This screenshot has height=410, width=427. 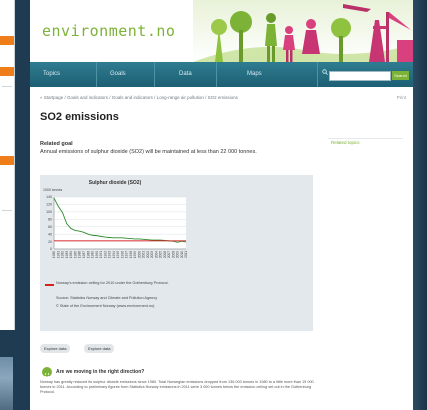 I want to click on chart-y-axis-label: 1000 tonnes, so click(x=53, y=190).